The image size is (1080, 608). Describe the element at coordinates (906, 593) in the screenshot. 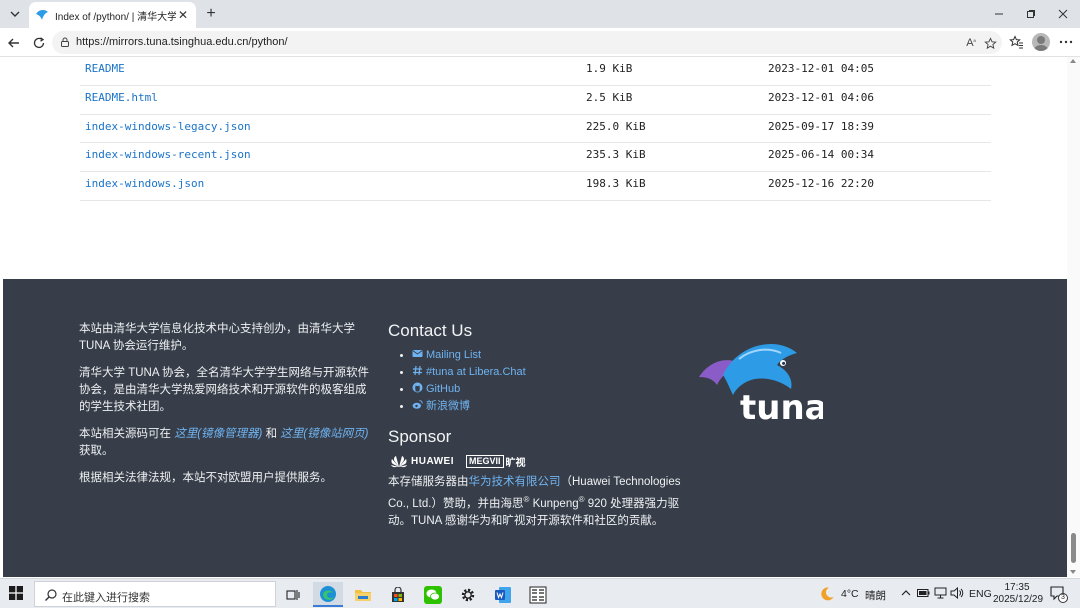

I see `chevron-up-icon` at that location.